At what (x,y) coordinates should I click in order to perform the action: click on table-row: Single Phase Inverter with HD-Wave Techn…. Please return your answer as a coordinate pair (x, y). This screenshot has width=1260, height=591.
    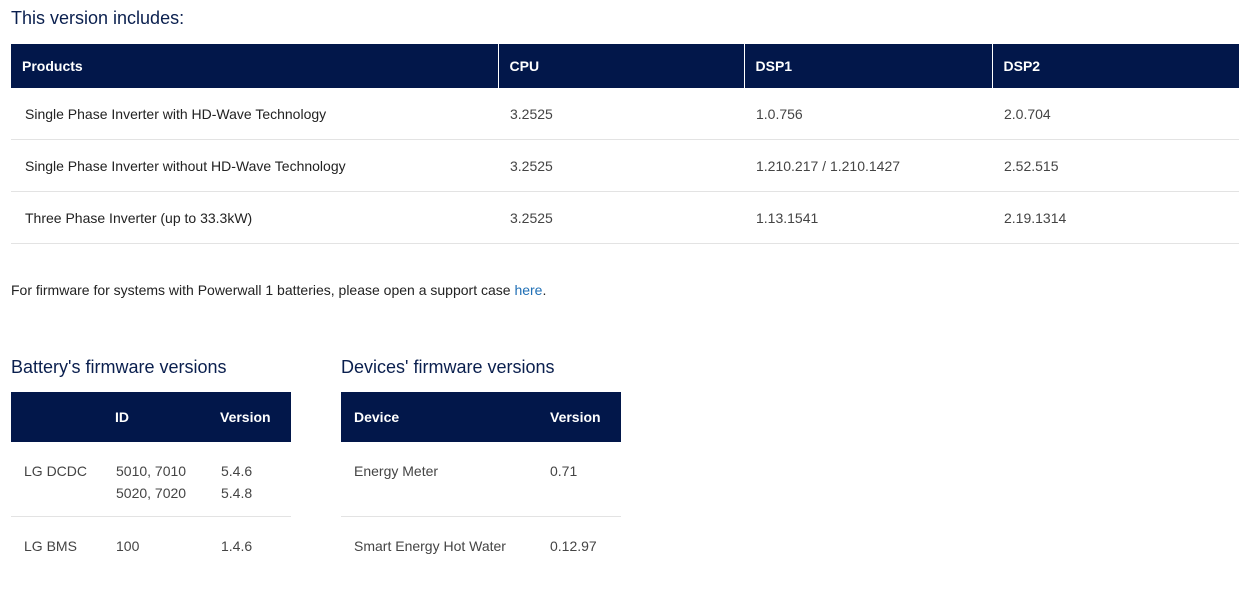
    Looking at the image, I should click on (625, 114).